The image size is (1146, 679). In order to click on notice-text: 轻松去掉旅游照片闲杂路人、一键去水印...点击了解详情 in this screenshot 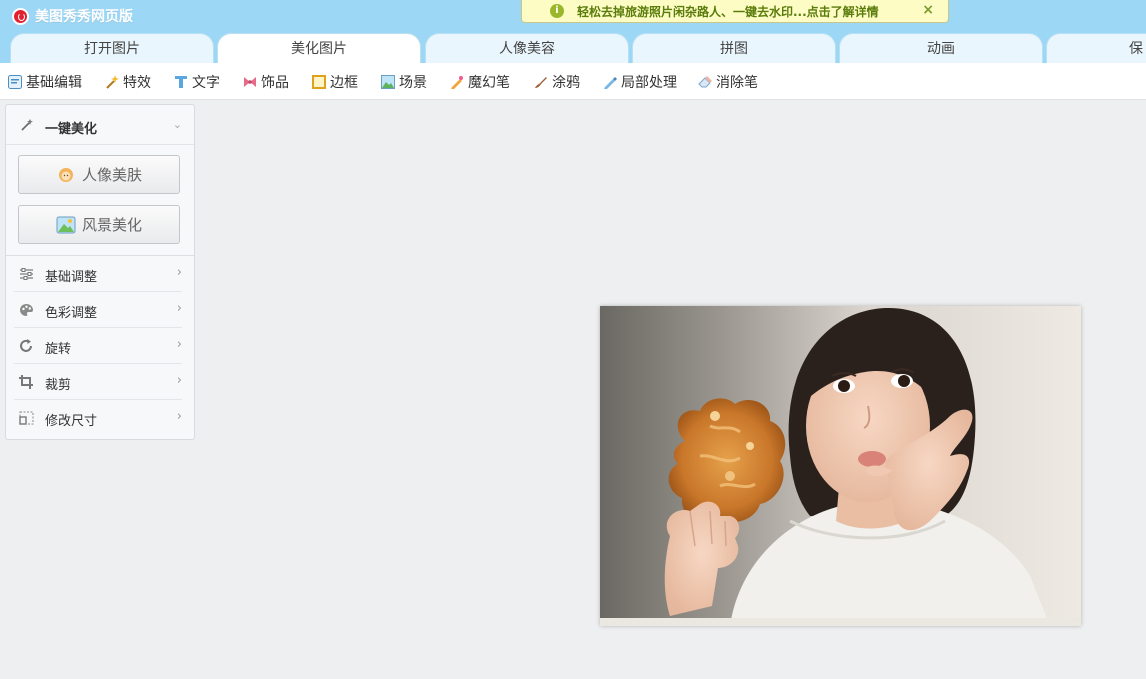, I will do `click(728, 11)`.